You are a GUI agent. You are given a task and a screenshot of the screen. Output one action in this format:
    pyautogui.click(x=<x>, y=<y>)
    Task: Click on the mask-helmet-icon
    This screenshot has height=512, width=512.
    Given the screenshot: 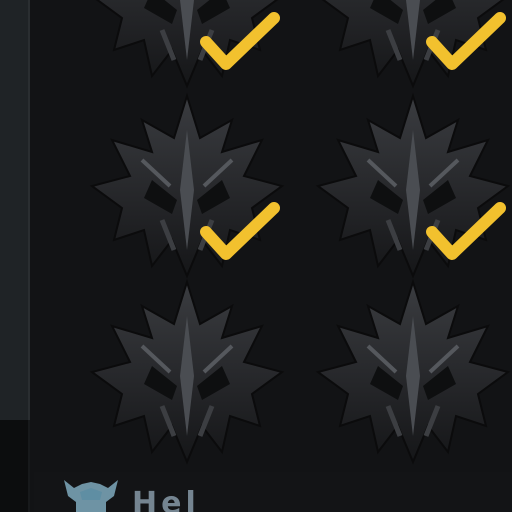 What is the action you would take?
    pyautogui.click(x=410, y=371)
    